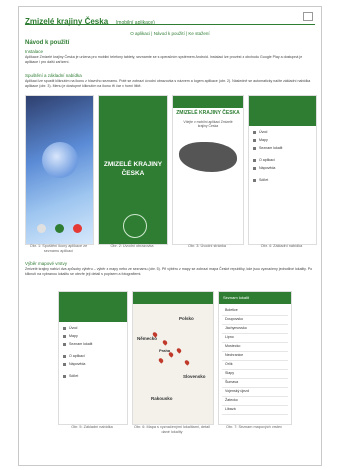  What do you see at coordinates (308, 16) in the screenshot?
I see `window-icon` at bounding box center [308, 16].